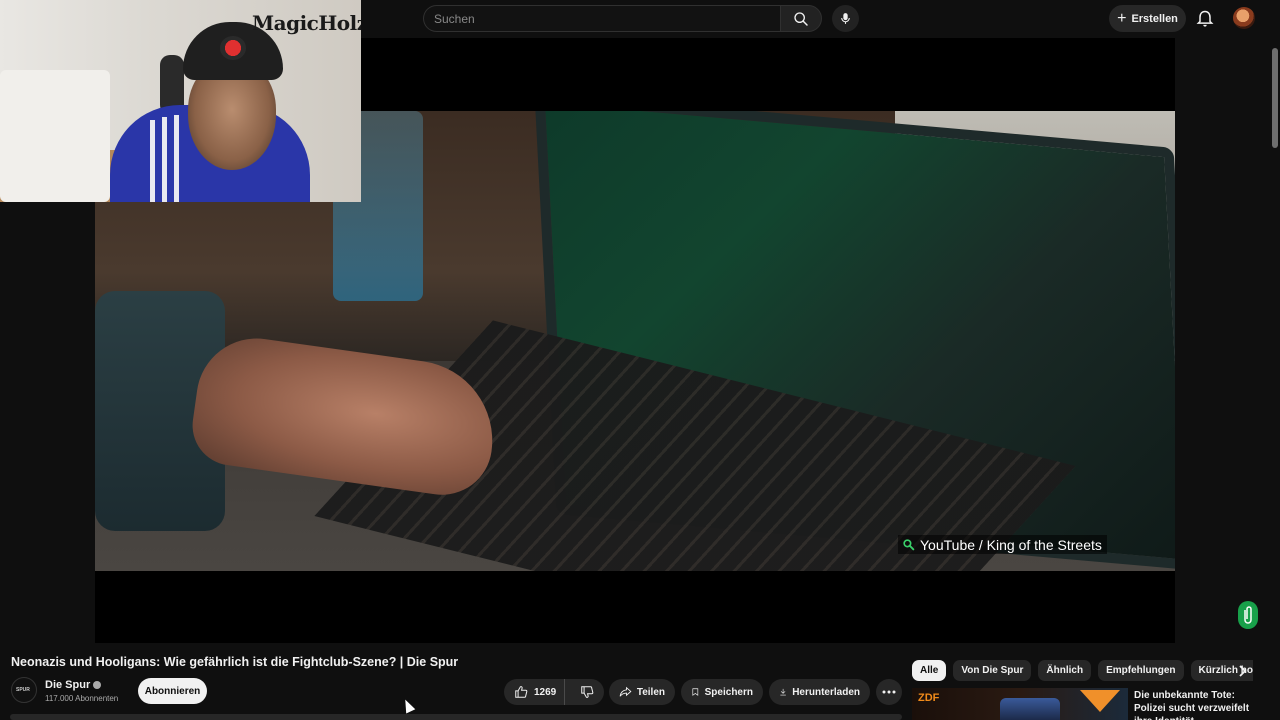  I want to click on like-dislike-group: 1269, so click(554, 692).